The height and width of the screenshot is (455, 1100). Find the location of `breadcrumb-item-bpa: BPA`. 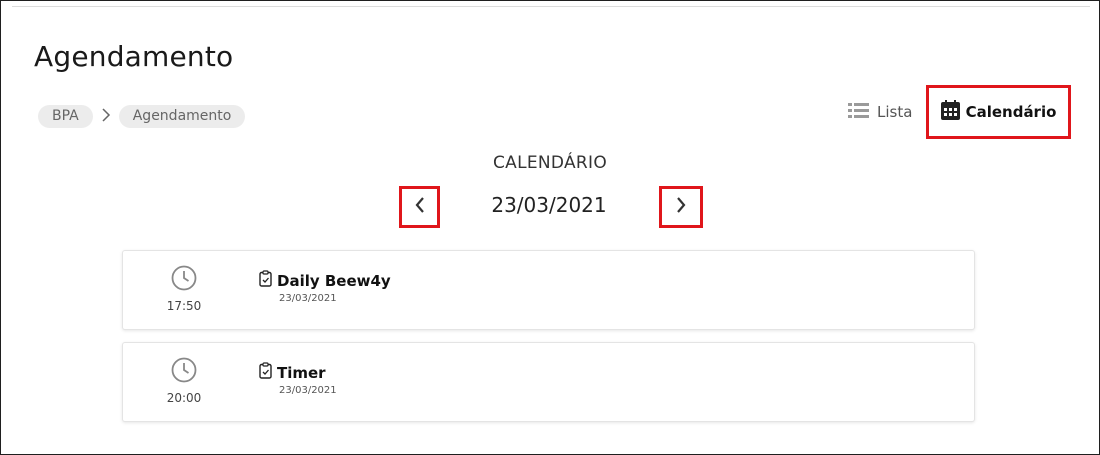

breadcrumb-item-bpa: BPA is located at coordinates (65, 116).